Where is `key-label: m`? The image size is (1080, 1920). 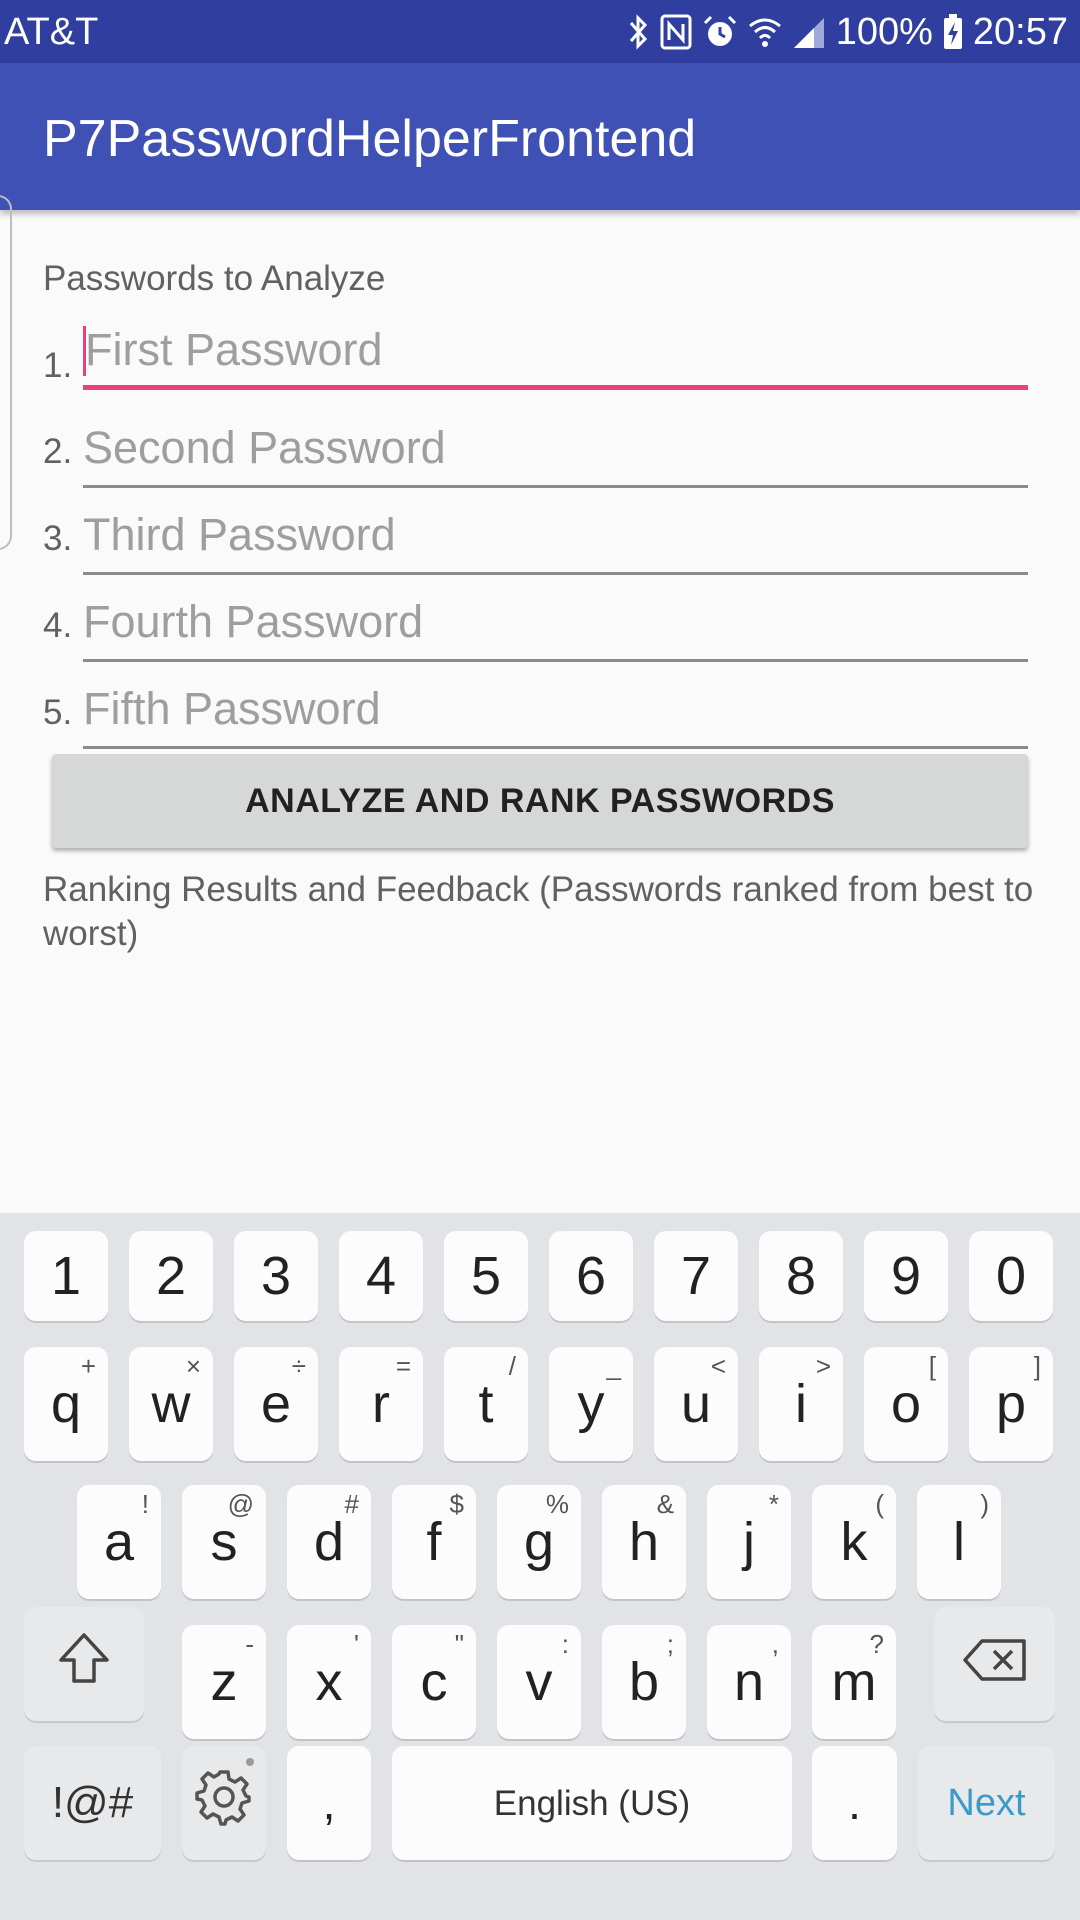
key-label: m is located at coordinates (854, 1682).